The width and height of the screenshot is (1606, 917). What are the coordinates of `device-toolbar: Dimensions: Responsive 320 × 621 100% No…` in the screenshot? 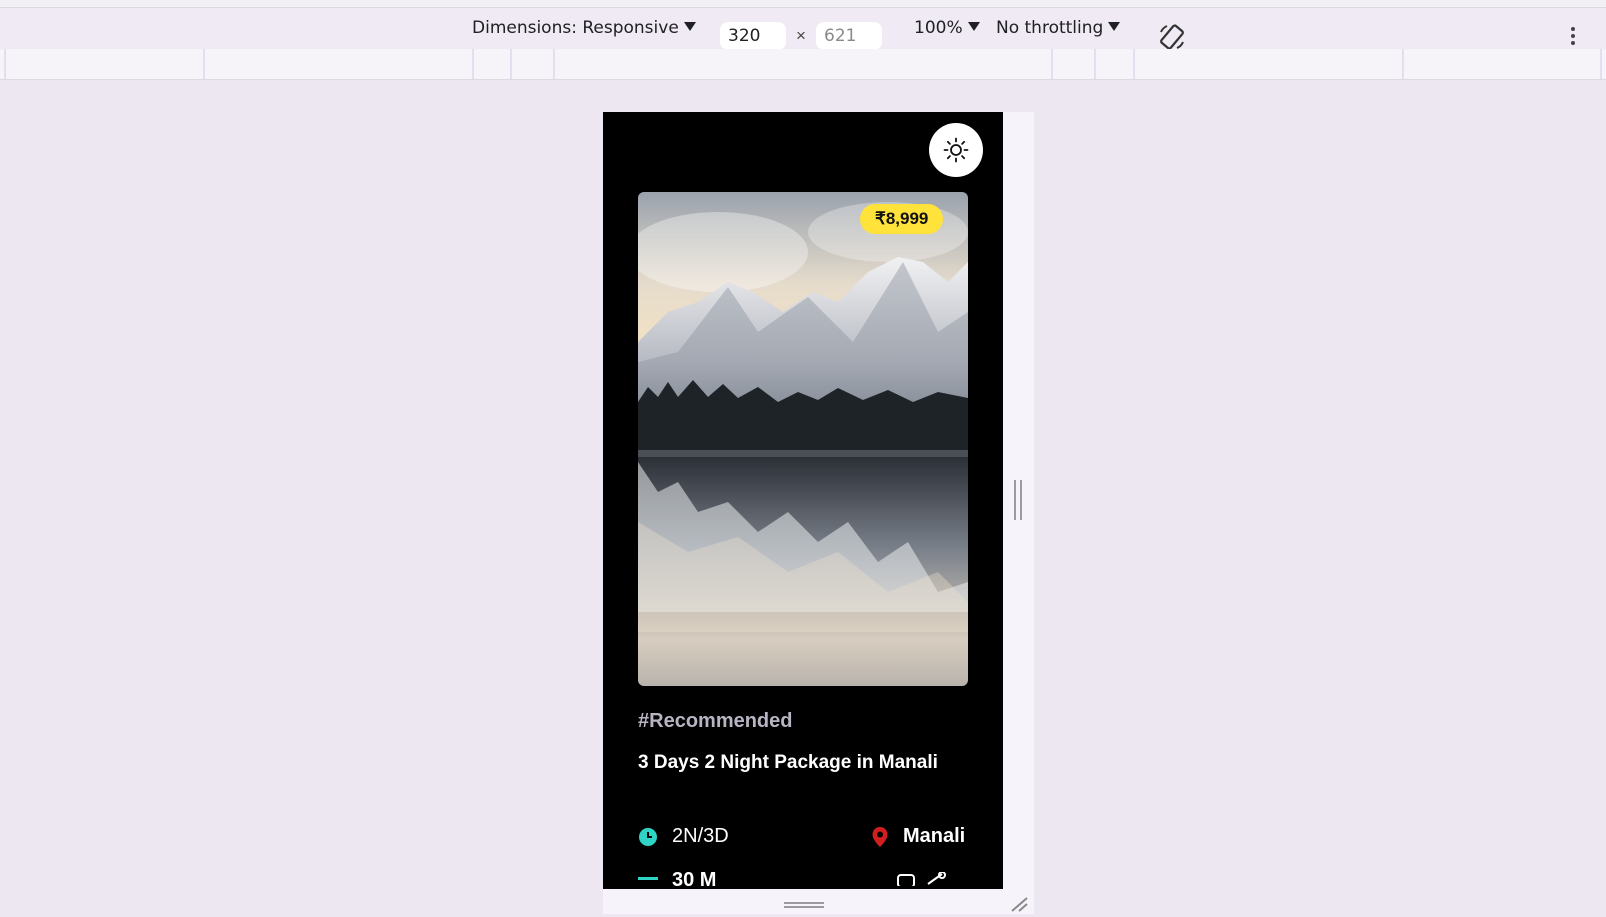 It's located at (803, 30).